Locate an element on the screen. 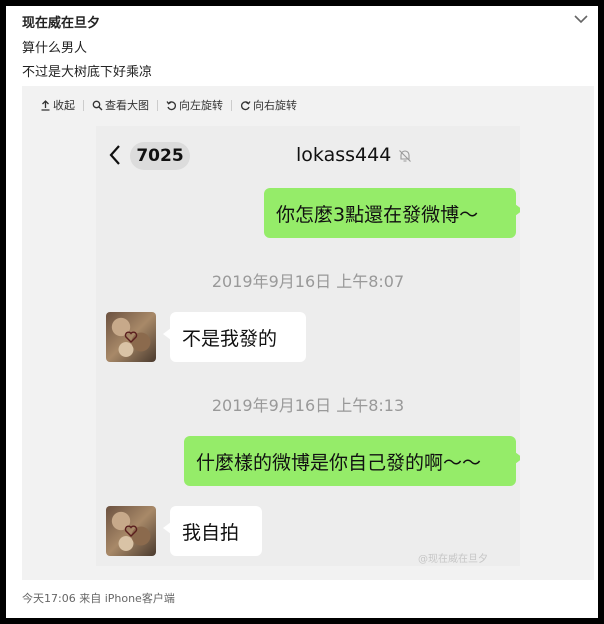  upload-arrow-icon is located at coordinates (45, 105).